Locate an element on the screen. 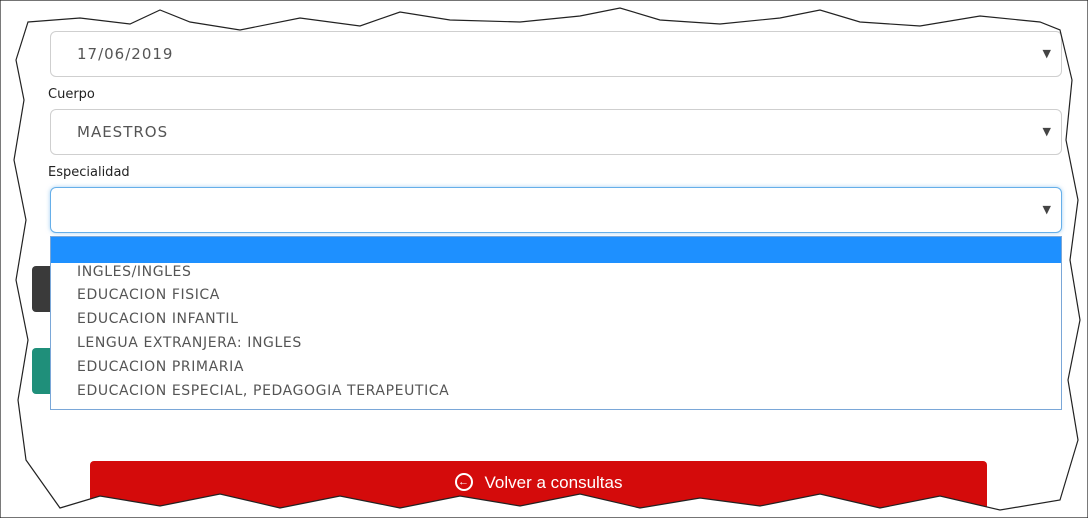  especialidad-select: ▼ is located at coordinates (556, 210).